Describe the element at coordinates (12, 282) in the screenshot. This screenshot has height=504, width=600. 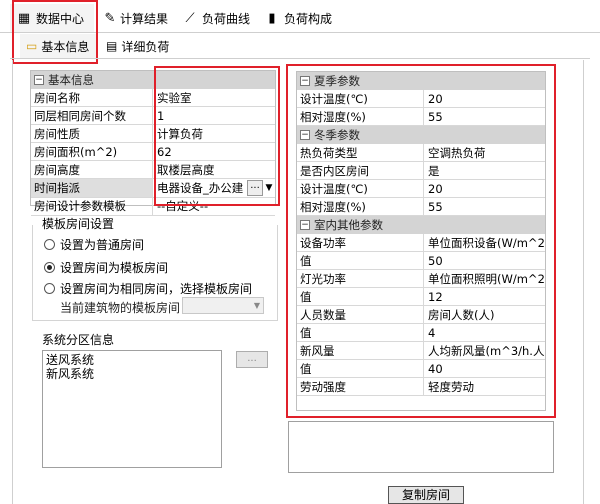
I see `content-left-border` at that location.